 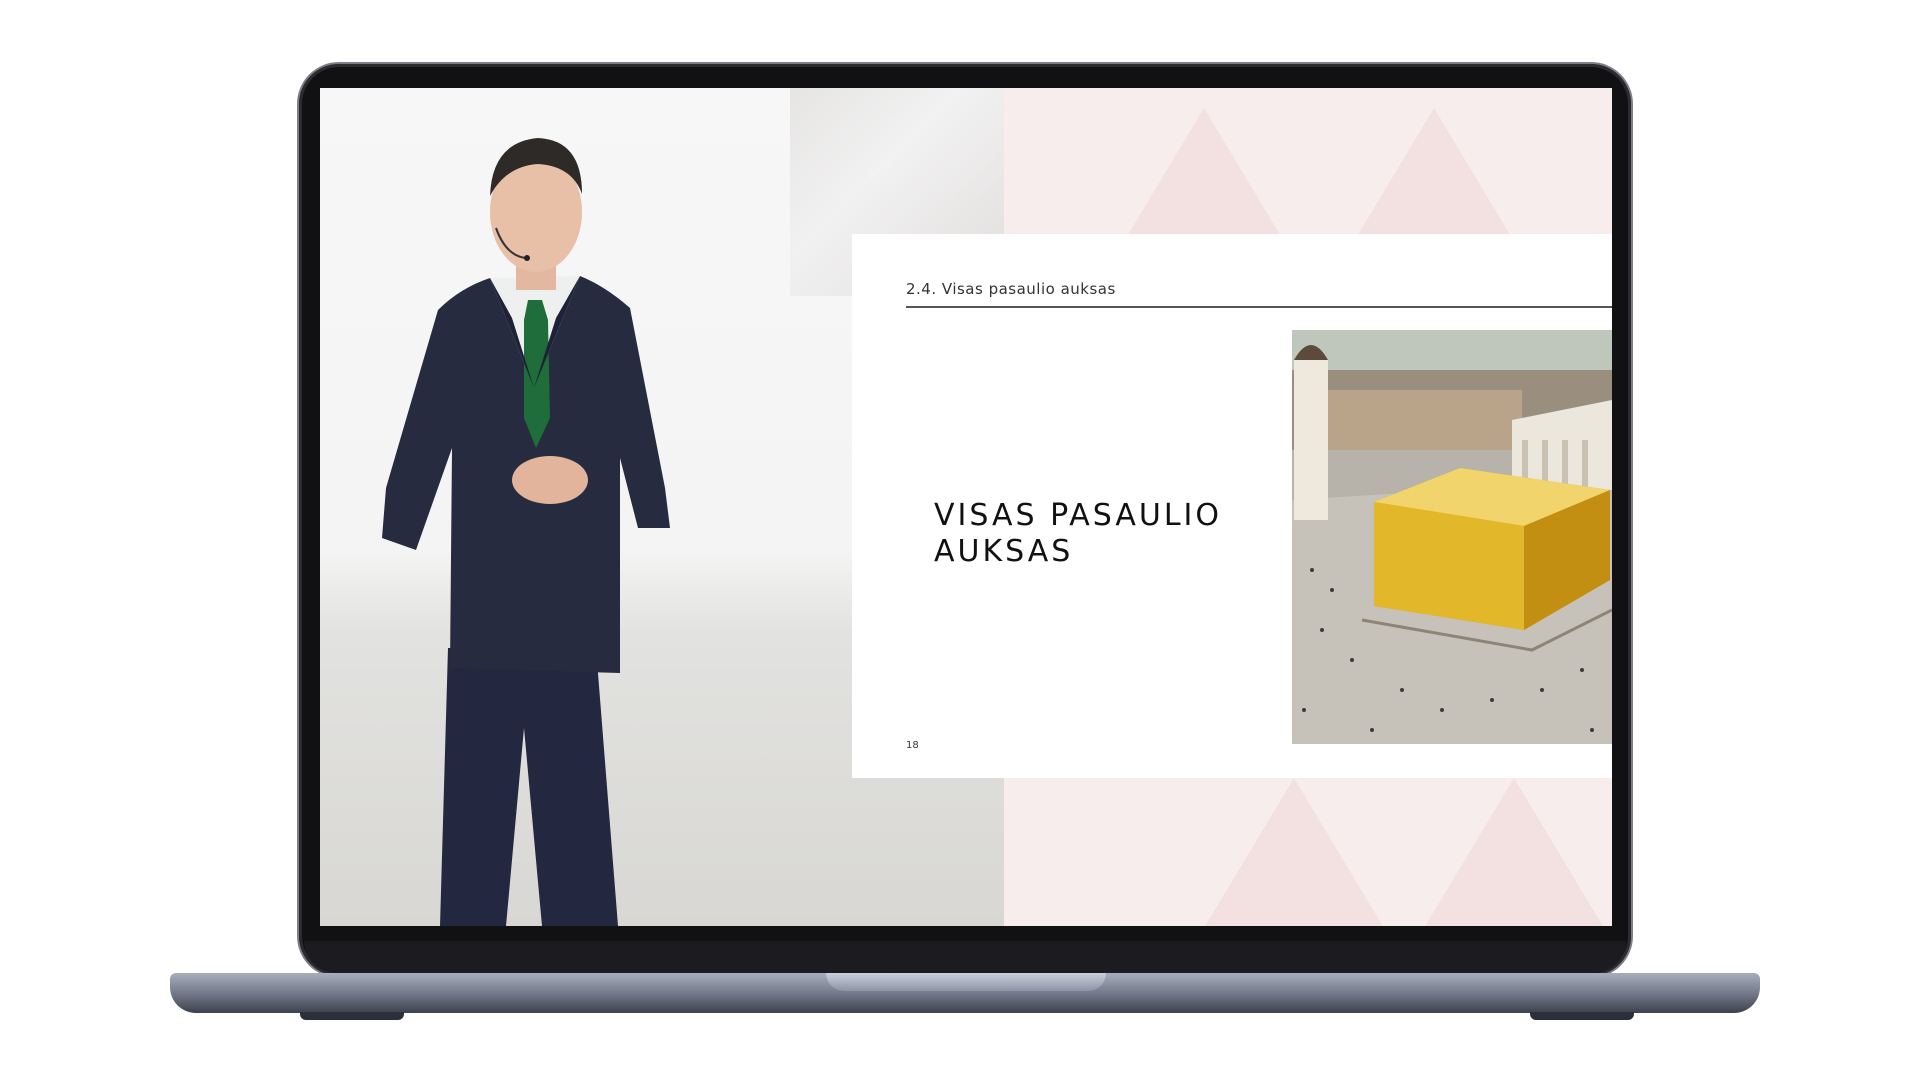 I want to click on laptop-lid-bottom-bezel, so click(x=965, y=957).